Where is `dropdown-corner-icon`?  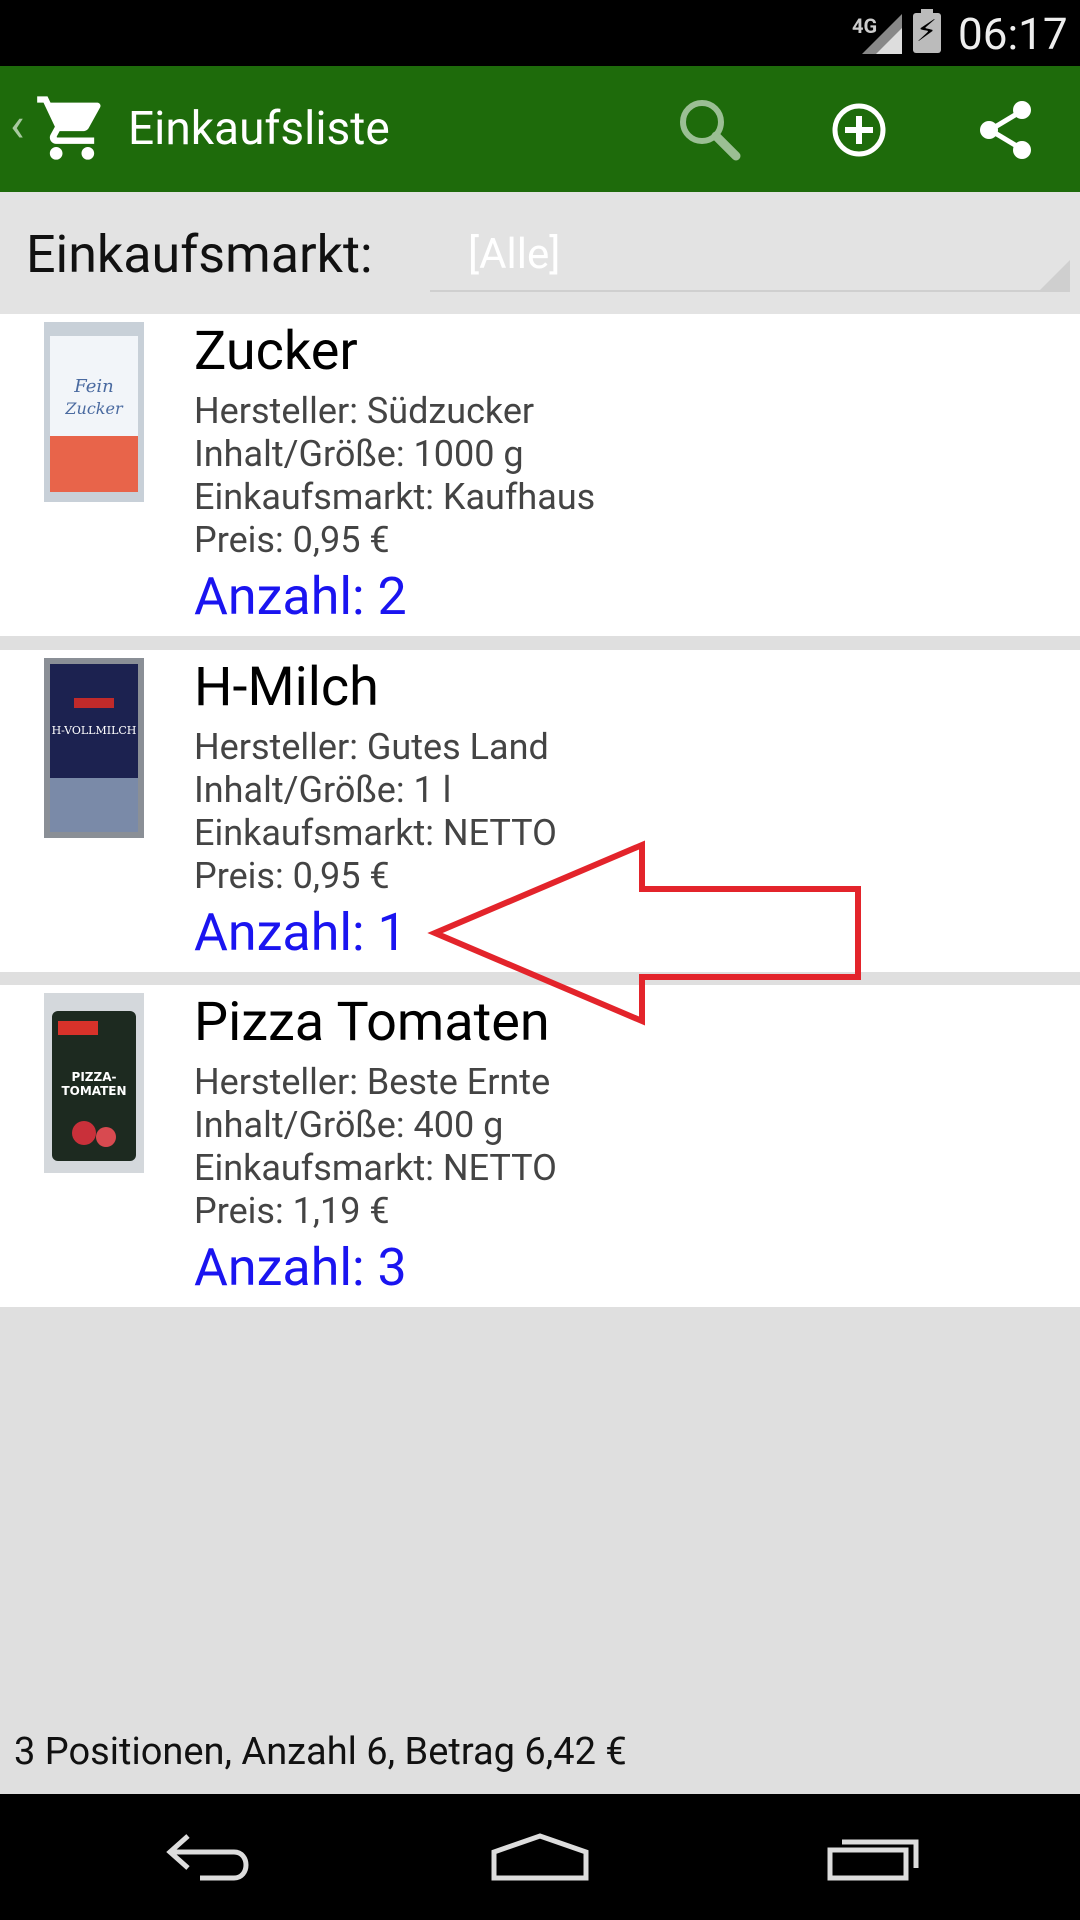 dropdown-corner-icon is located at coordinates (1055, 275).